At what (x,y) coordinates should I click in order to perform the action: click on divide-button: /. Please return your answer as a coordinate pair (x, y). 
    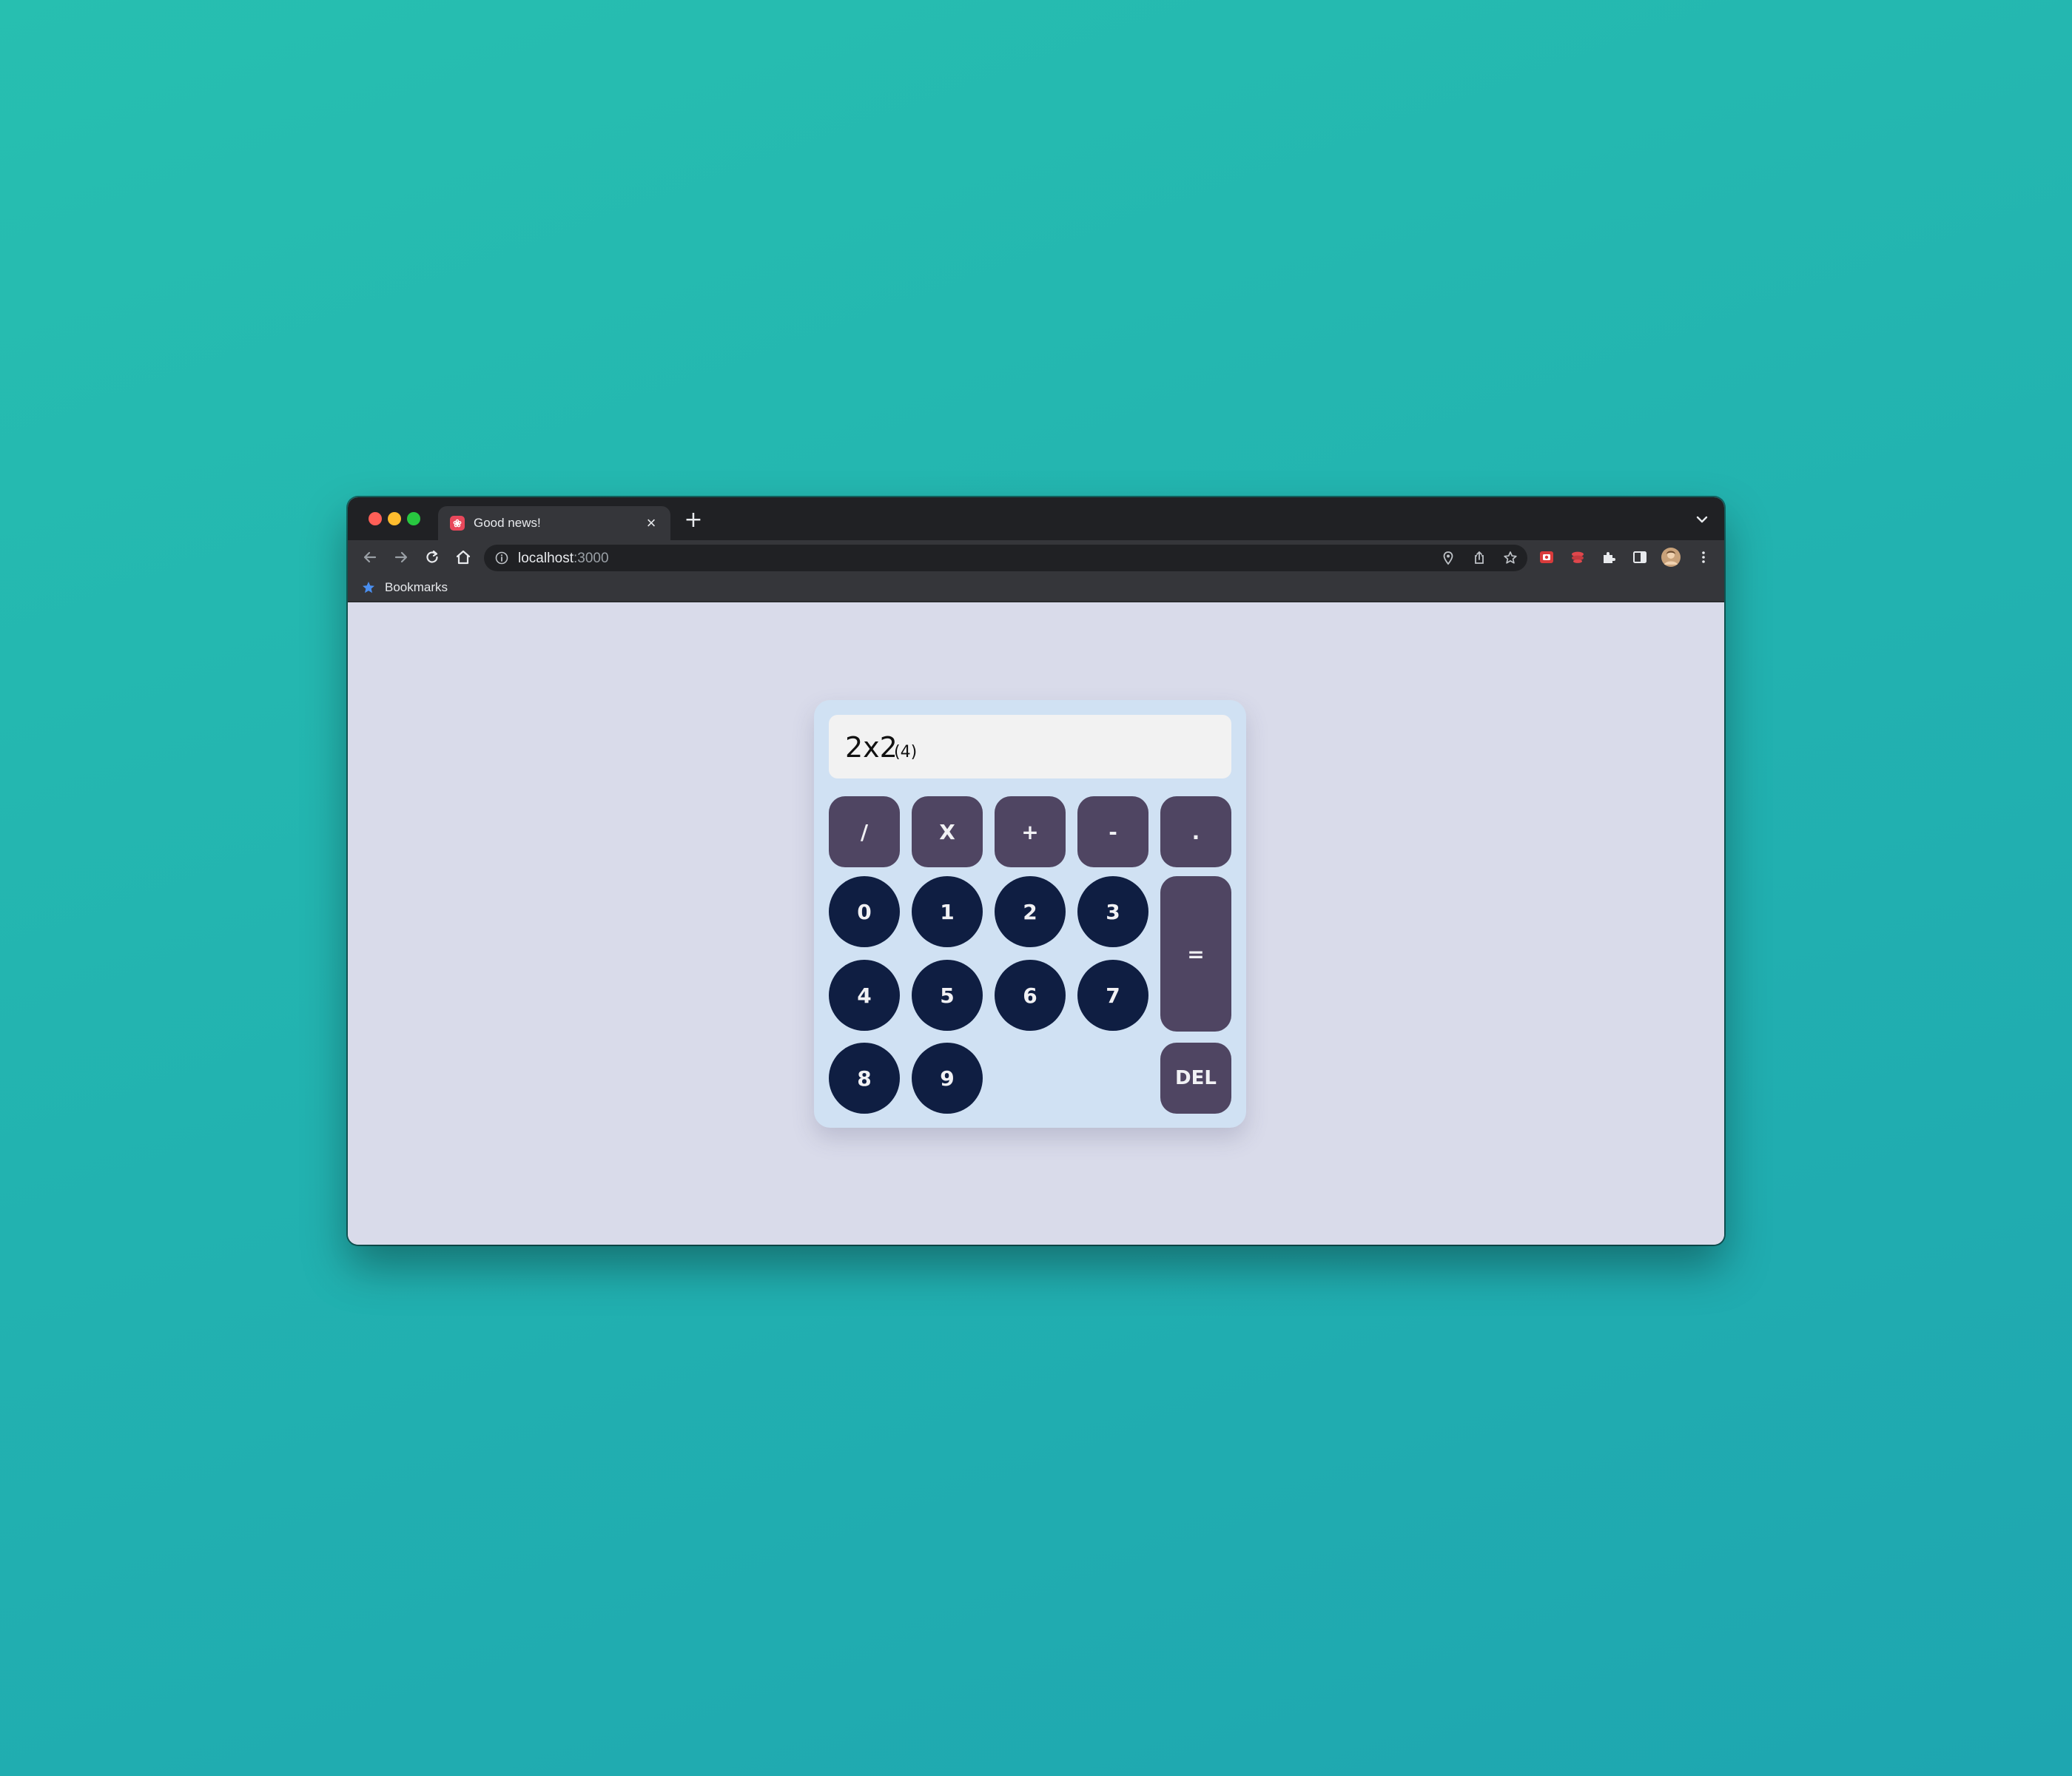
    Looking at the image, I should click on (864, 831).